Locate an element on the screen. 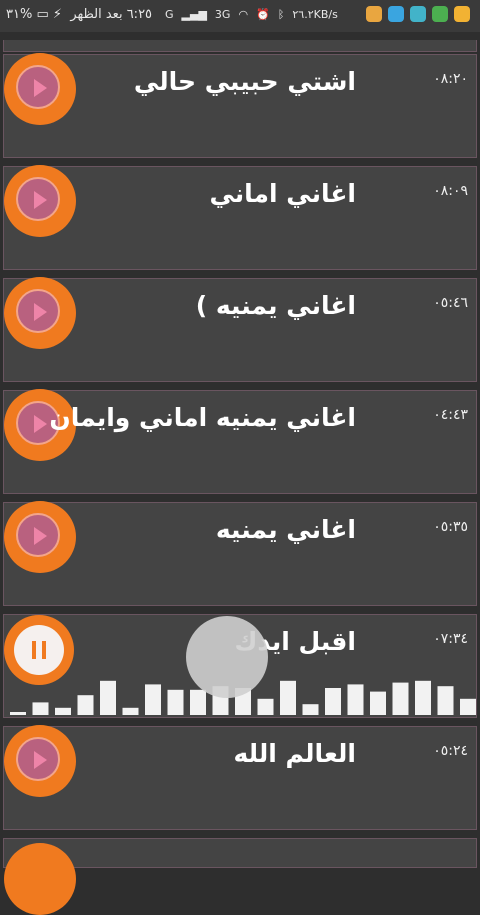 The height and width of the screenshot is (915, 480). list-item-partial-top is located at coordinates (240, 46).